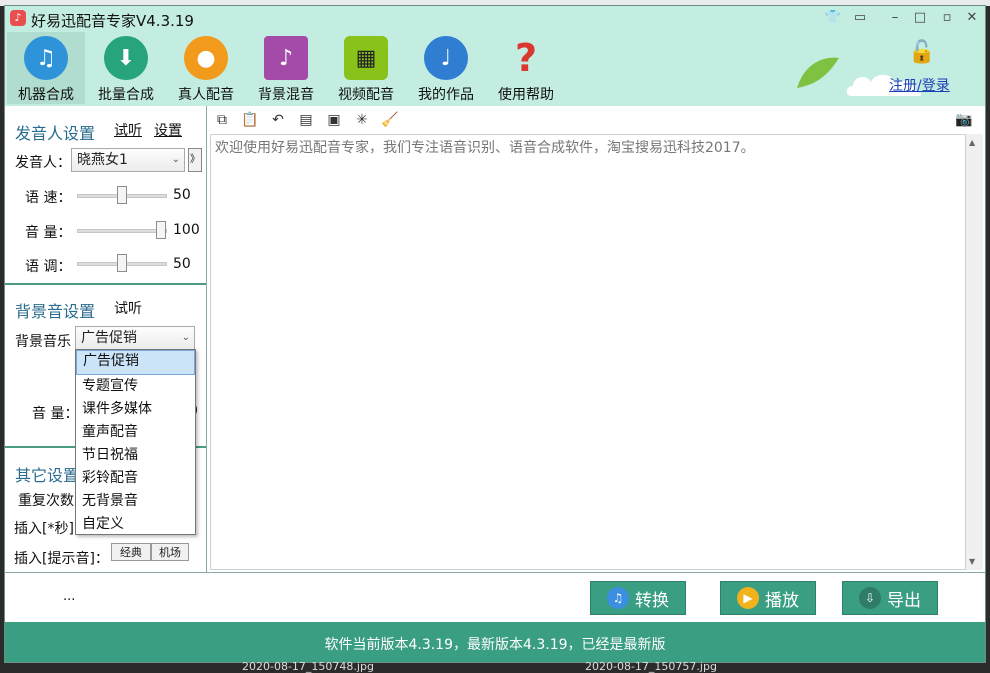 This screenshot has width=990, height=673. Describe the element at coordinates (286, 95) in the screenshot. I see `toolbar-label: 背景混音` at that location.